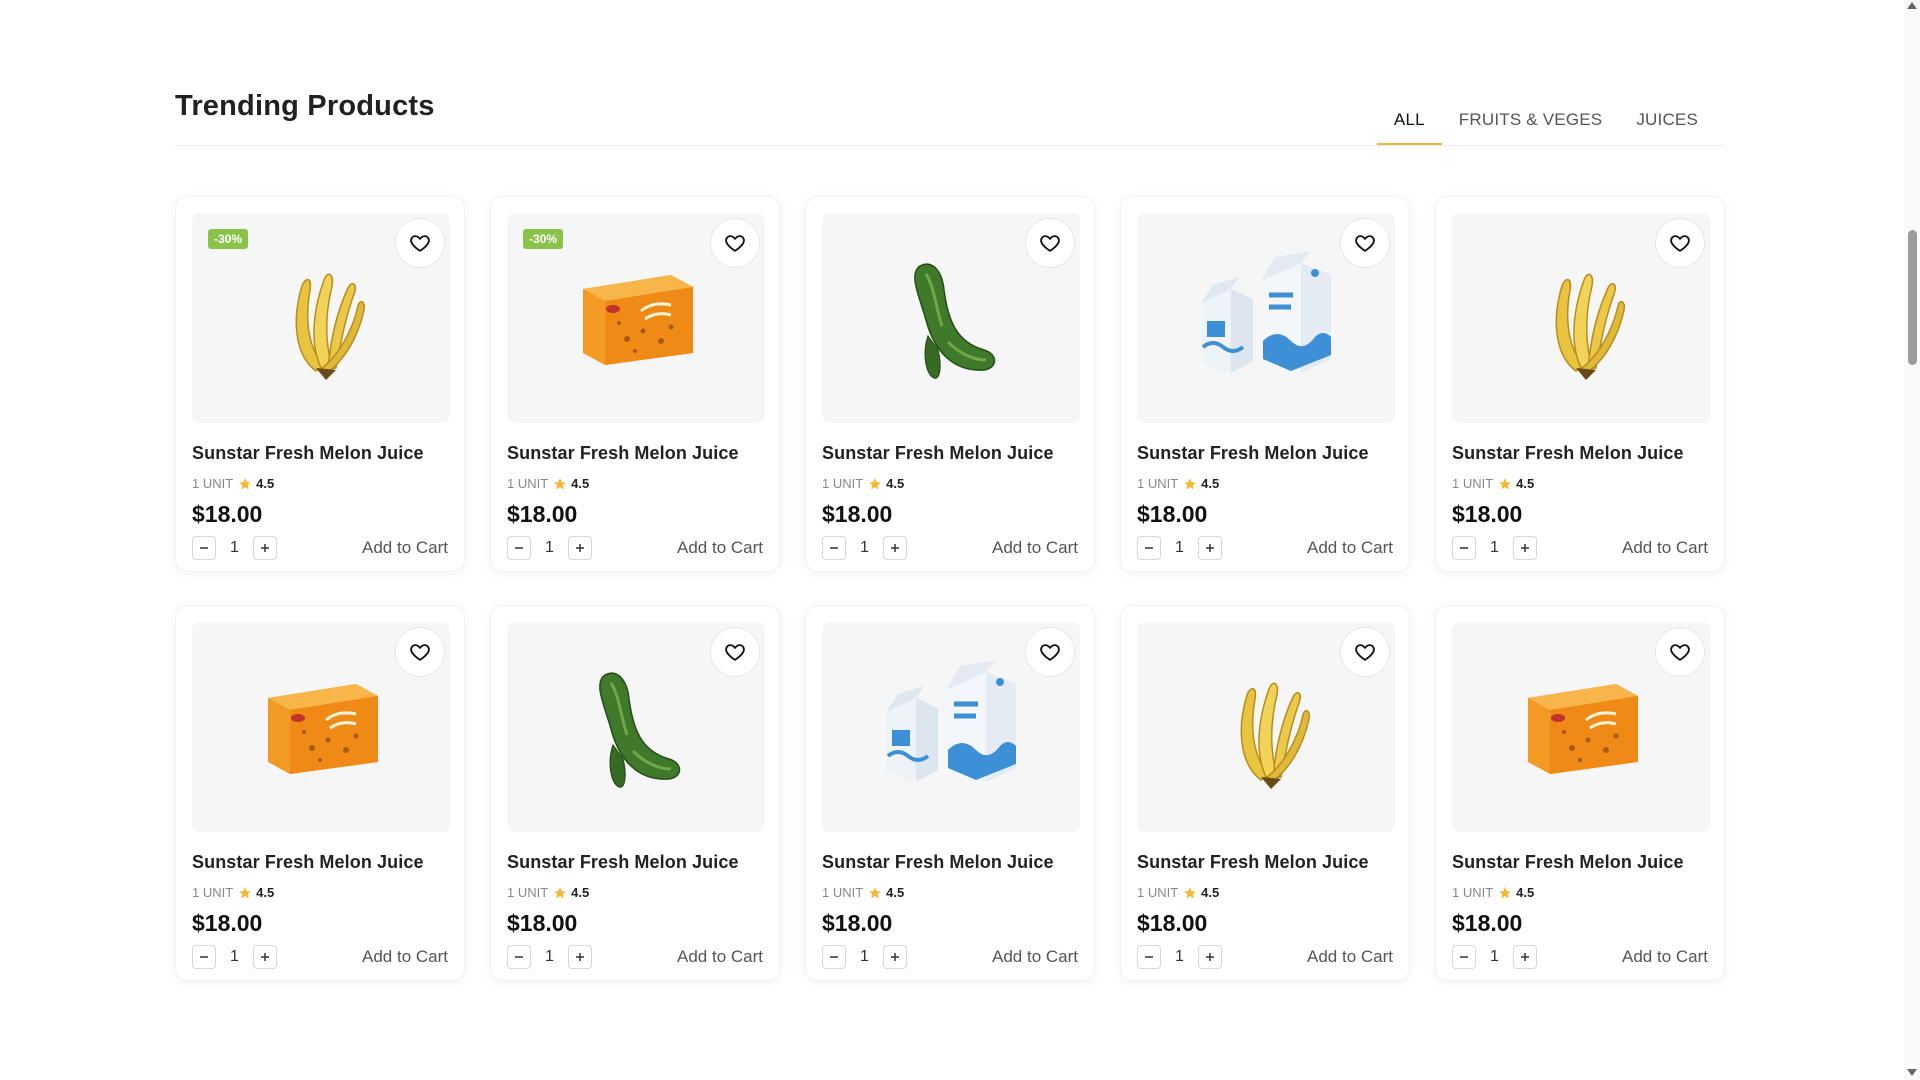  What do you see at coordinates (1531, 123) in the screenshot?
I see `tab-fruits-veges: Fruits & Veges` at bounding box center [1531, 123].